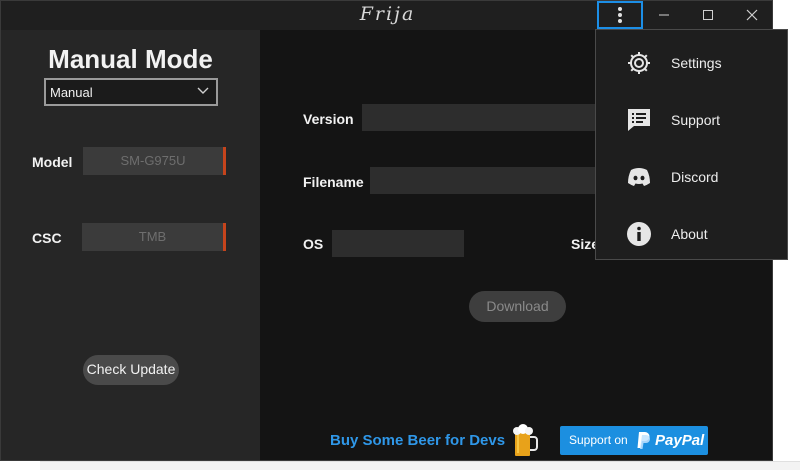  I want to click on check-update-button: Check Update, so click(131, 370).